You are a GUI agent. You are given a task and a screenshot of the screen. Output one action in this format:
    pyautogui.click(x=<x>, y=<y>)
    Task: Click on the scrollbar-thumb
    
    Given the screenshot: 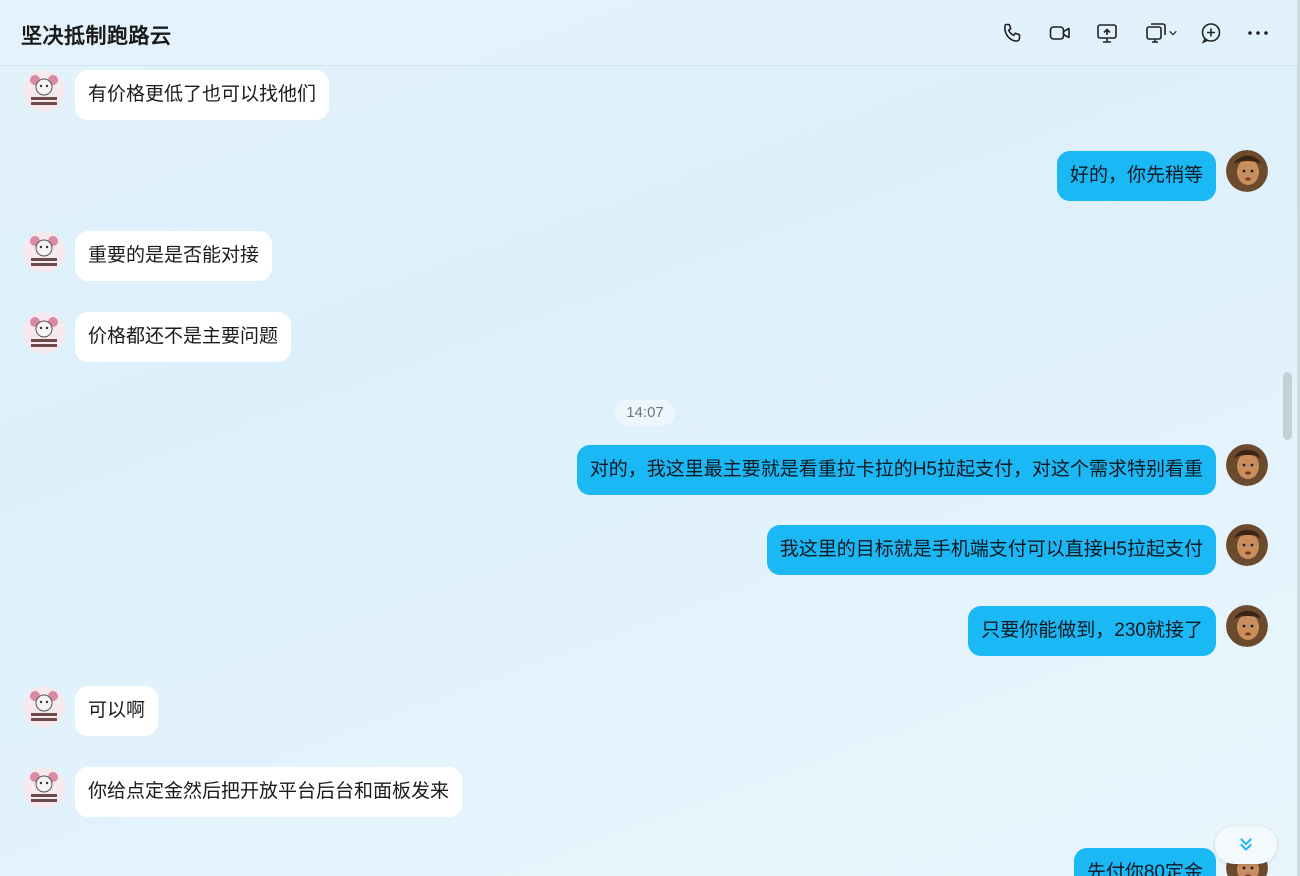 What is the action you would take?
    pyautogui.click(x=1287, y=406)
    